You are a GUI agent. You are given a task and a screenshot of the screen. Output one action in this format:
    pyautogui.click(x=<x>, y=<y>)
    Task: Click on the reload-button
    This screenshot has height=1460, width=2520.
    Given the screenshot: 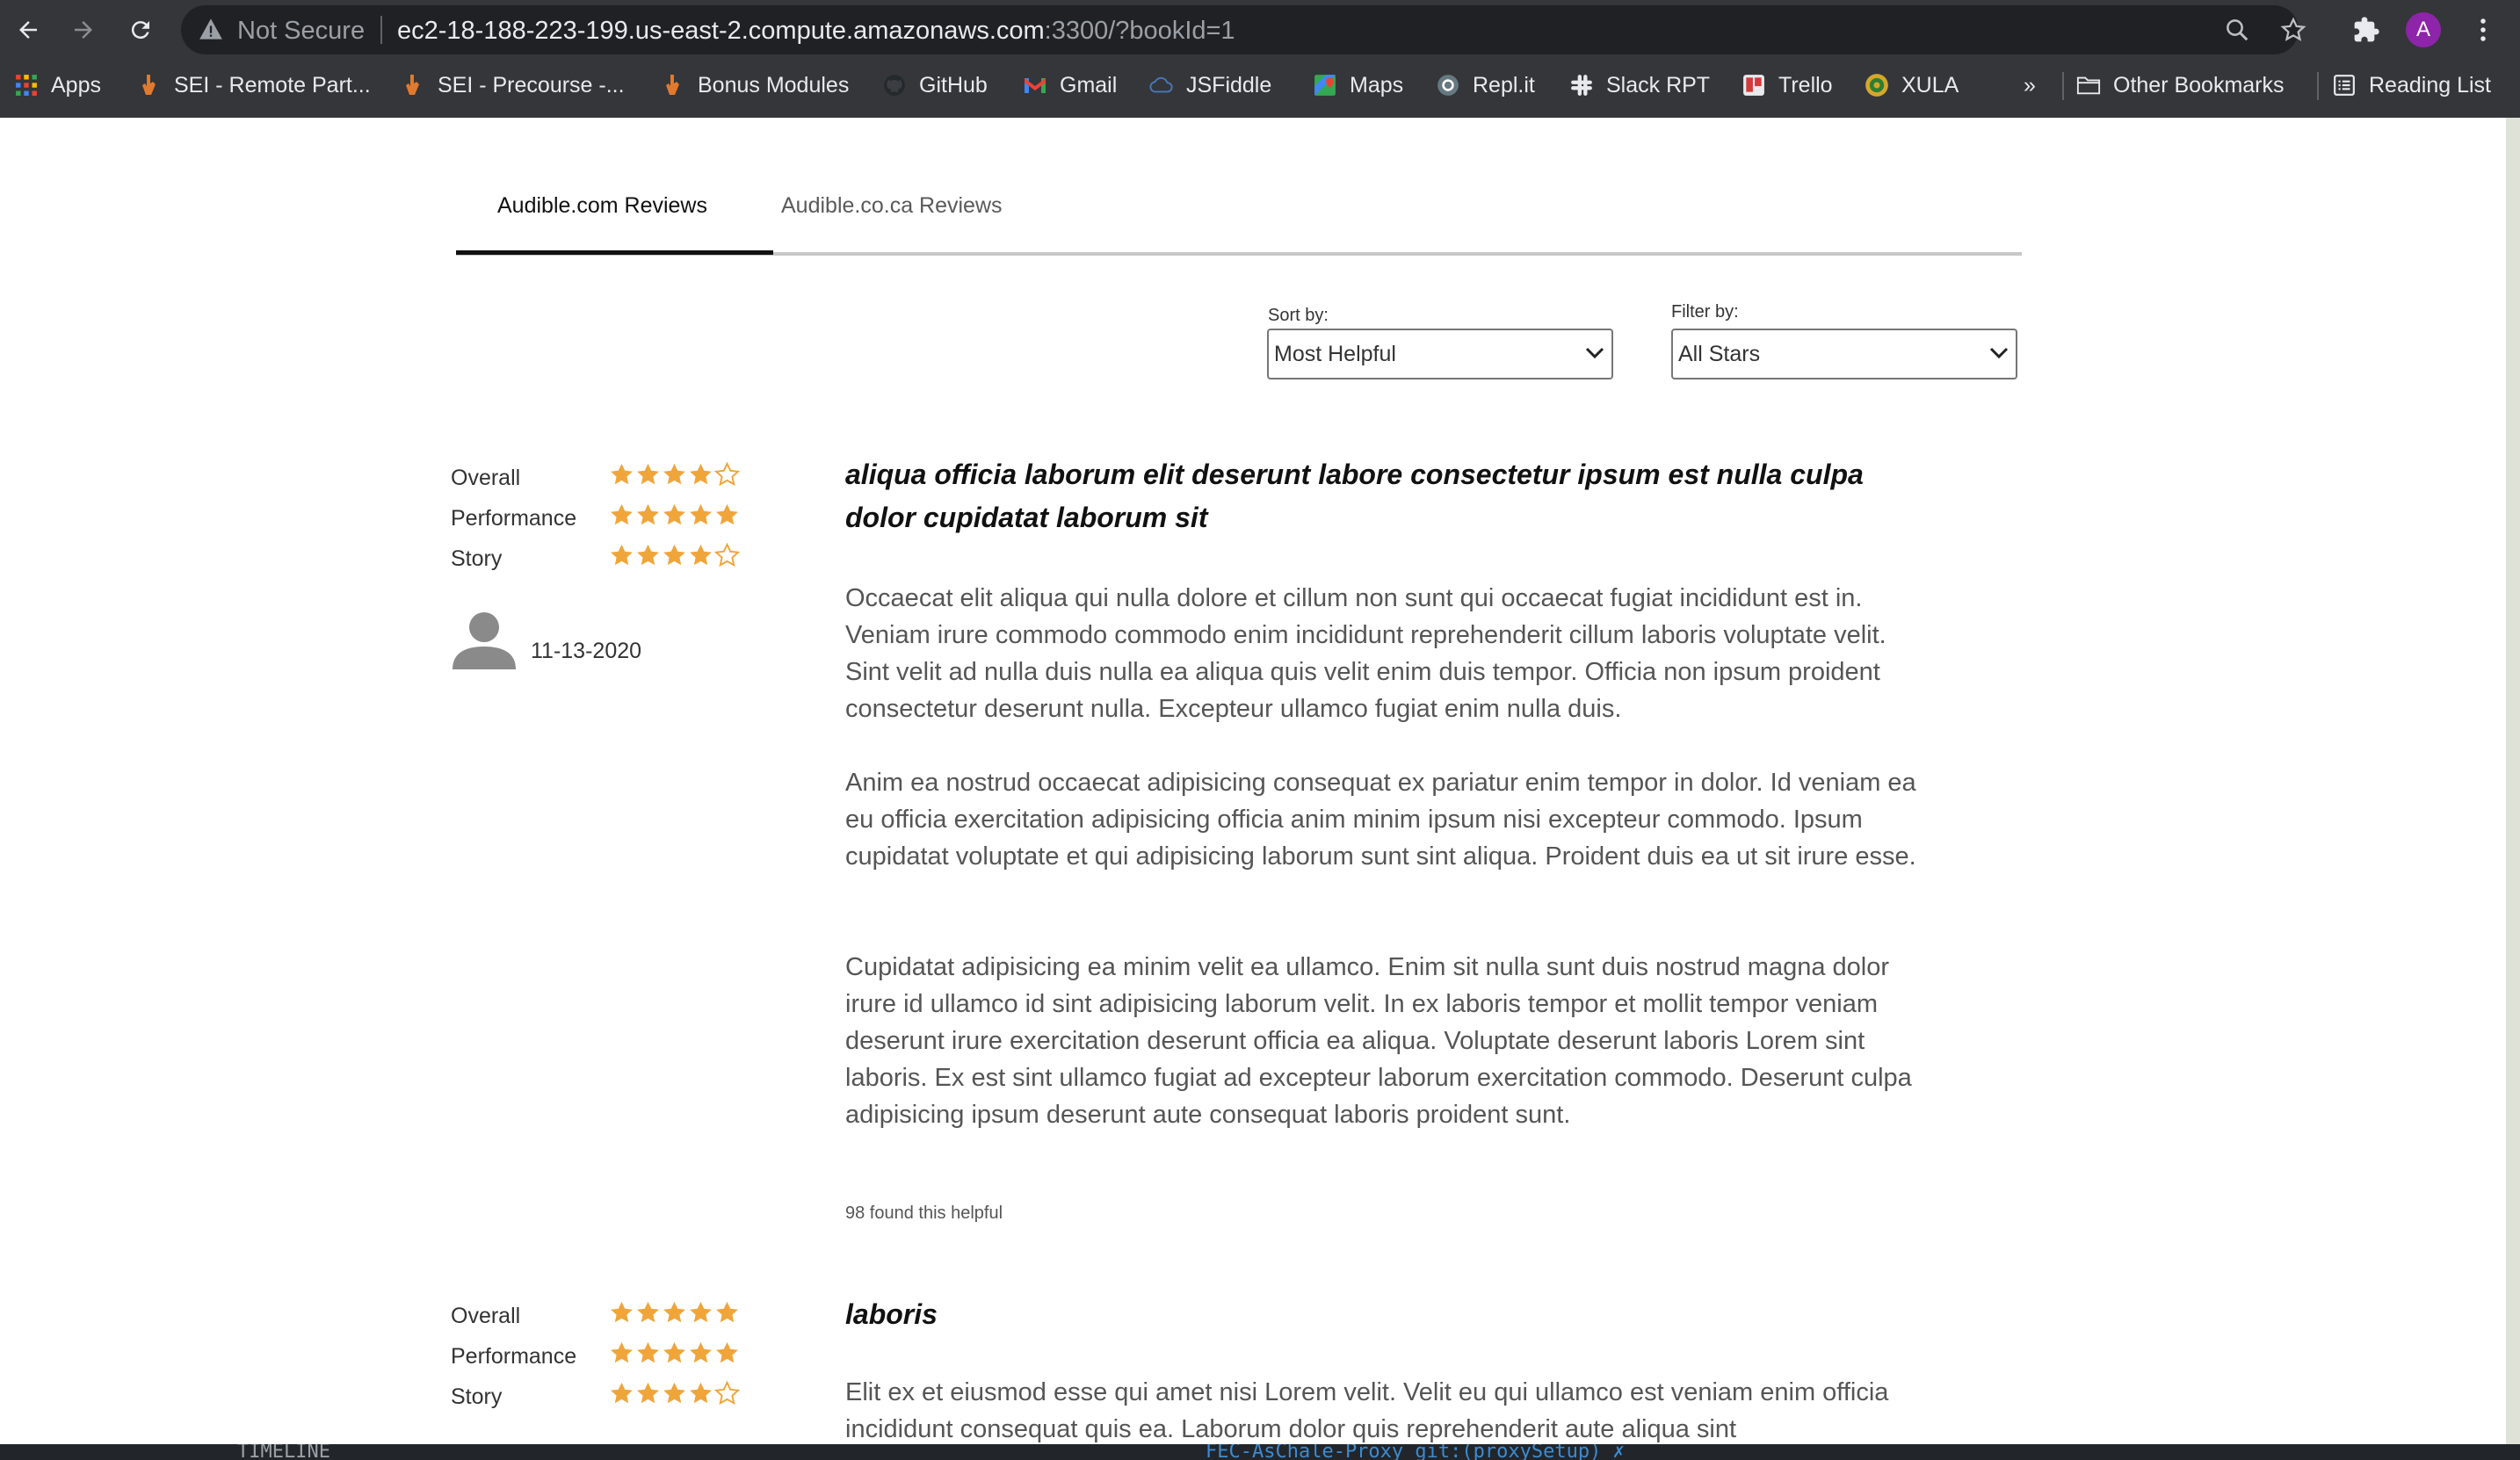 What is the action you would take?
    pyautogui.click(x=140, y=29)
    